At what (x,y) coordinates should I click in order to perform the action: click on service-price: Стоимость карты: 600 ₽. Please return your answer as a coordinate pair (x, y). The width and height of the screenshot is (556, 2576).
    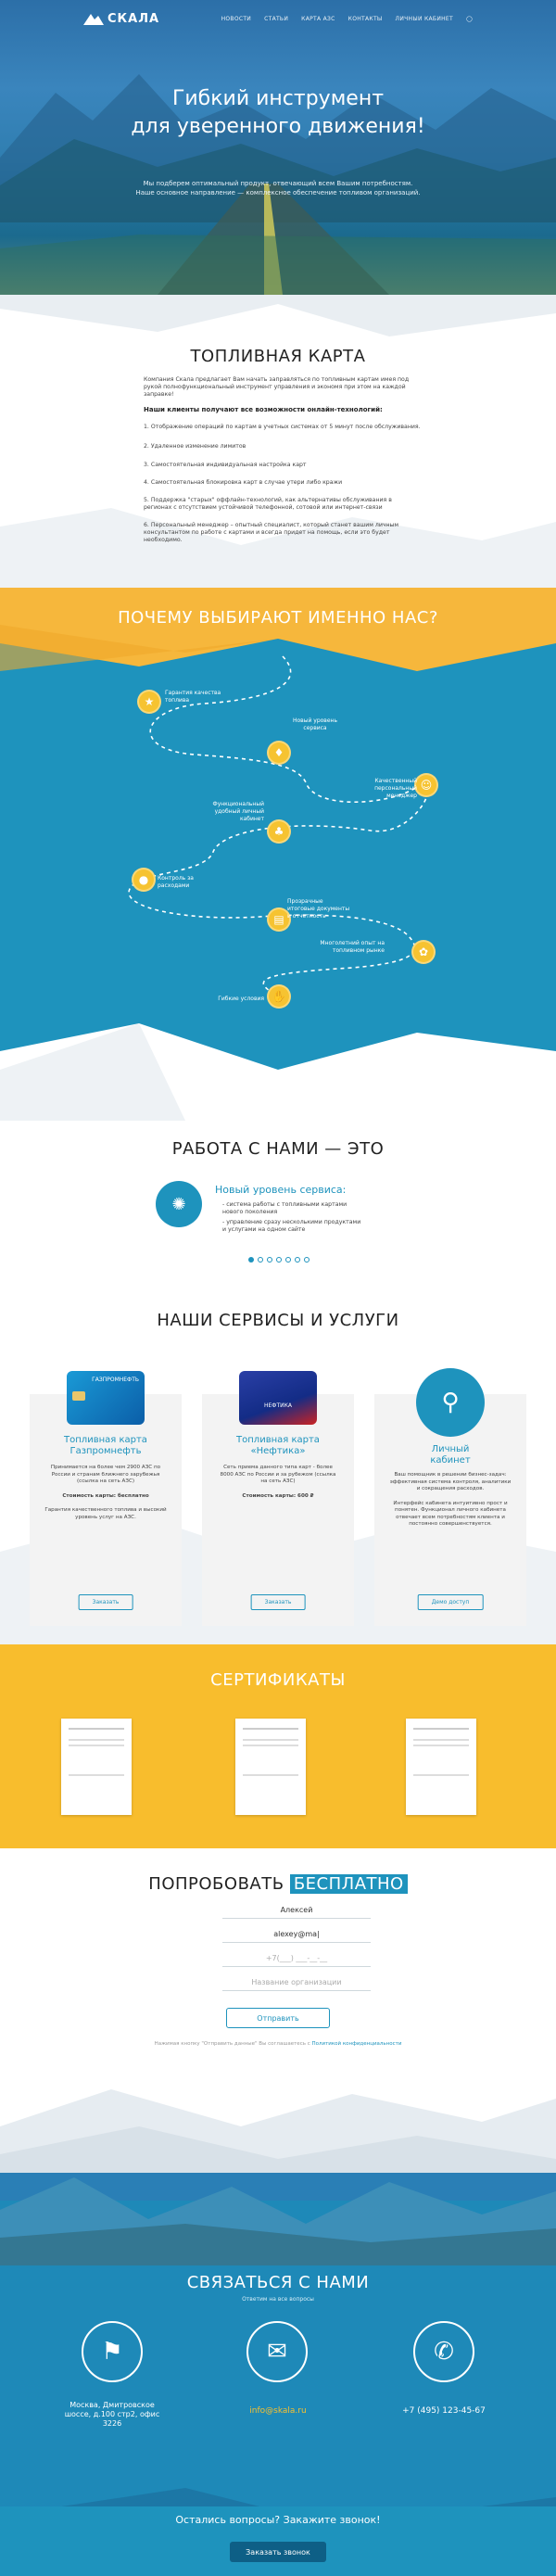
    Looking at the image, I should click on (278, 1495).